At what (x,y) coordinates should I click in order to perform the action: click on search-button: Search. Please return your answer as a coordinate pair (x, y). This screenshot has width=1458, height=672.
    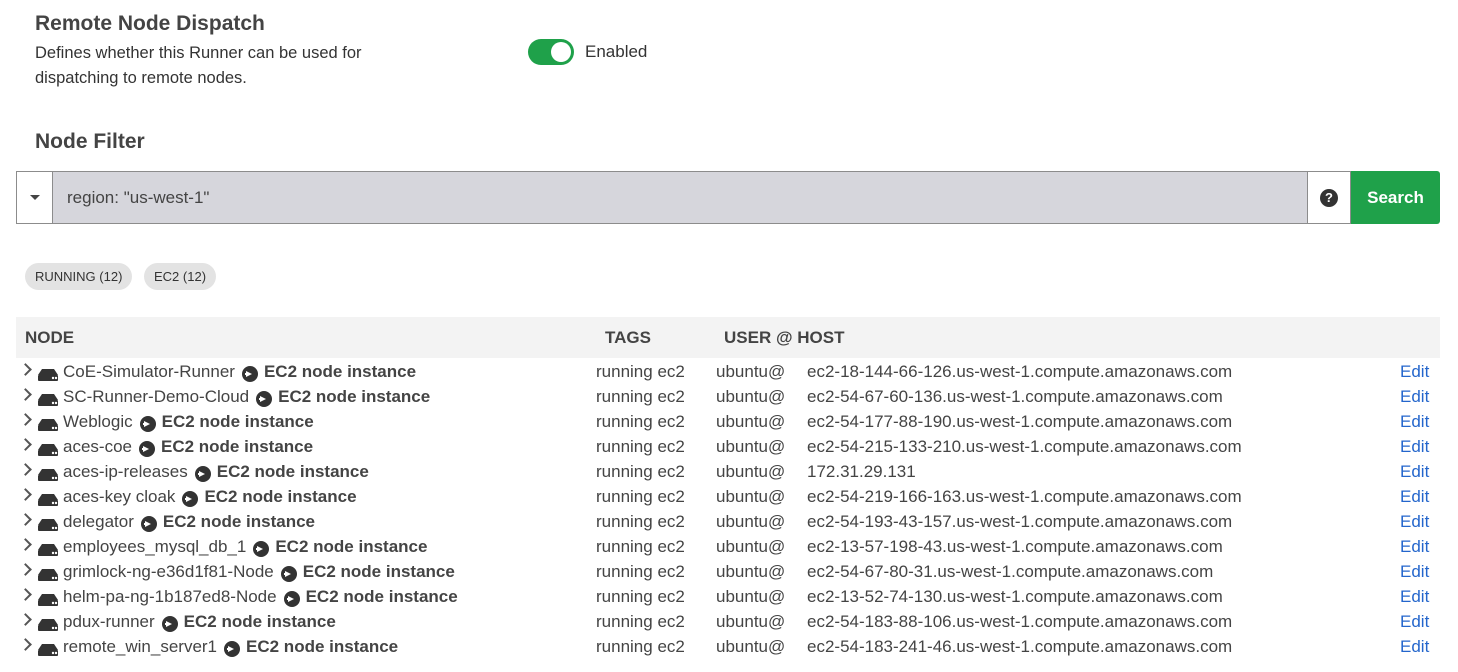
    Looking at the image, I should click on (1395, 197).